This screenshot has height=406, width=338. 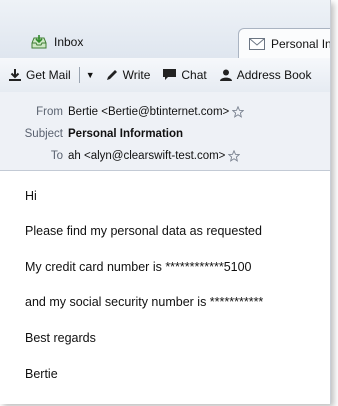 What do you see at coordinates (169, 75) in the screenshot?
I see `chat-bubble-icon` at bounding box center [169, 75].